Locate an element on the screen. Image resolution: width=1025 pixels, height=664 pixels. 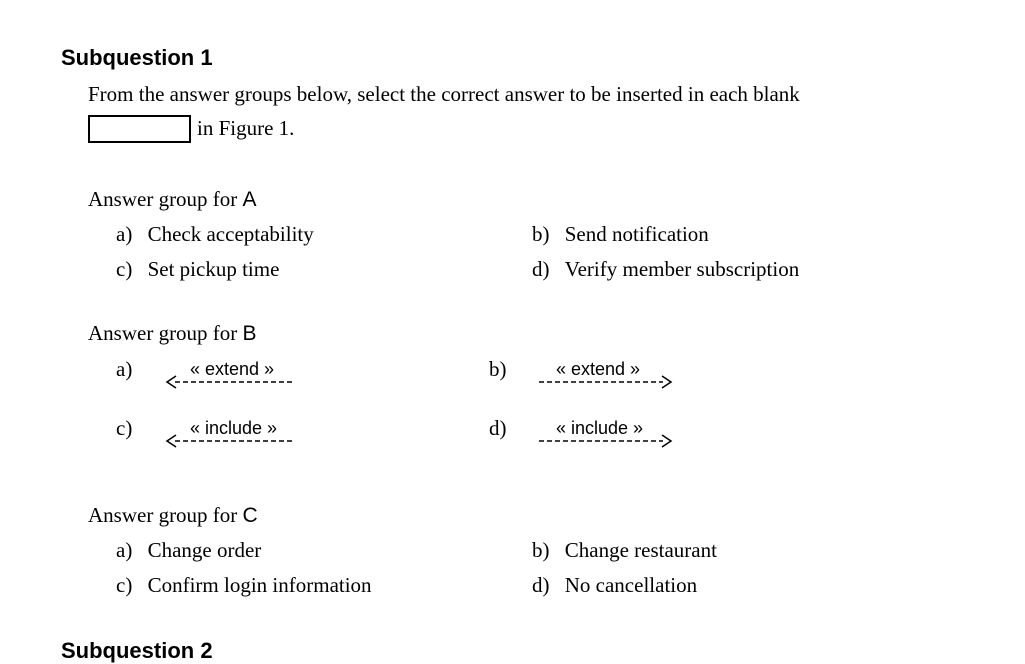
option-text: Change restaurant is located at coordinates (640, 550).